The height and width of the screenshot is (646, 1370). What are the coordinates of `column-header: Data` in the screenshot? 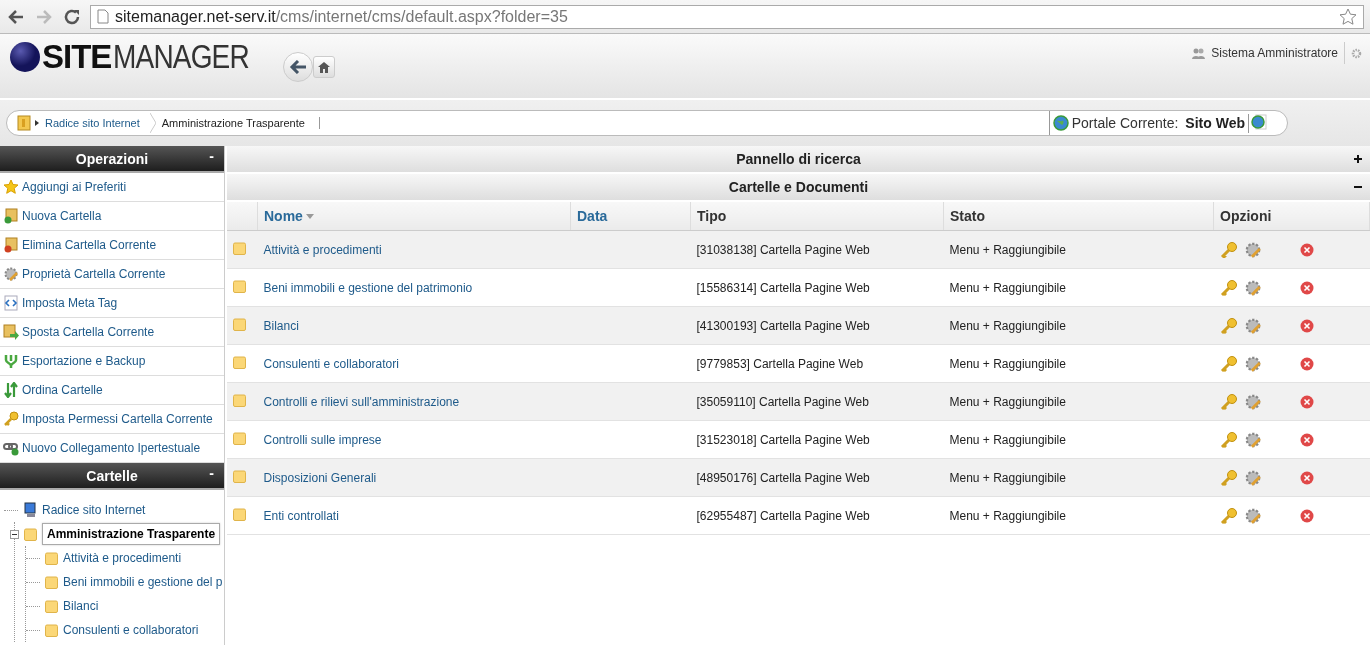 It's located at (630, 216).